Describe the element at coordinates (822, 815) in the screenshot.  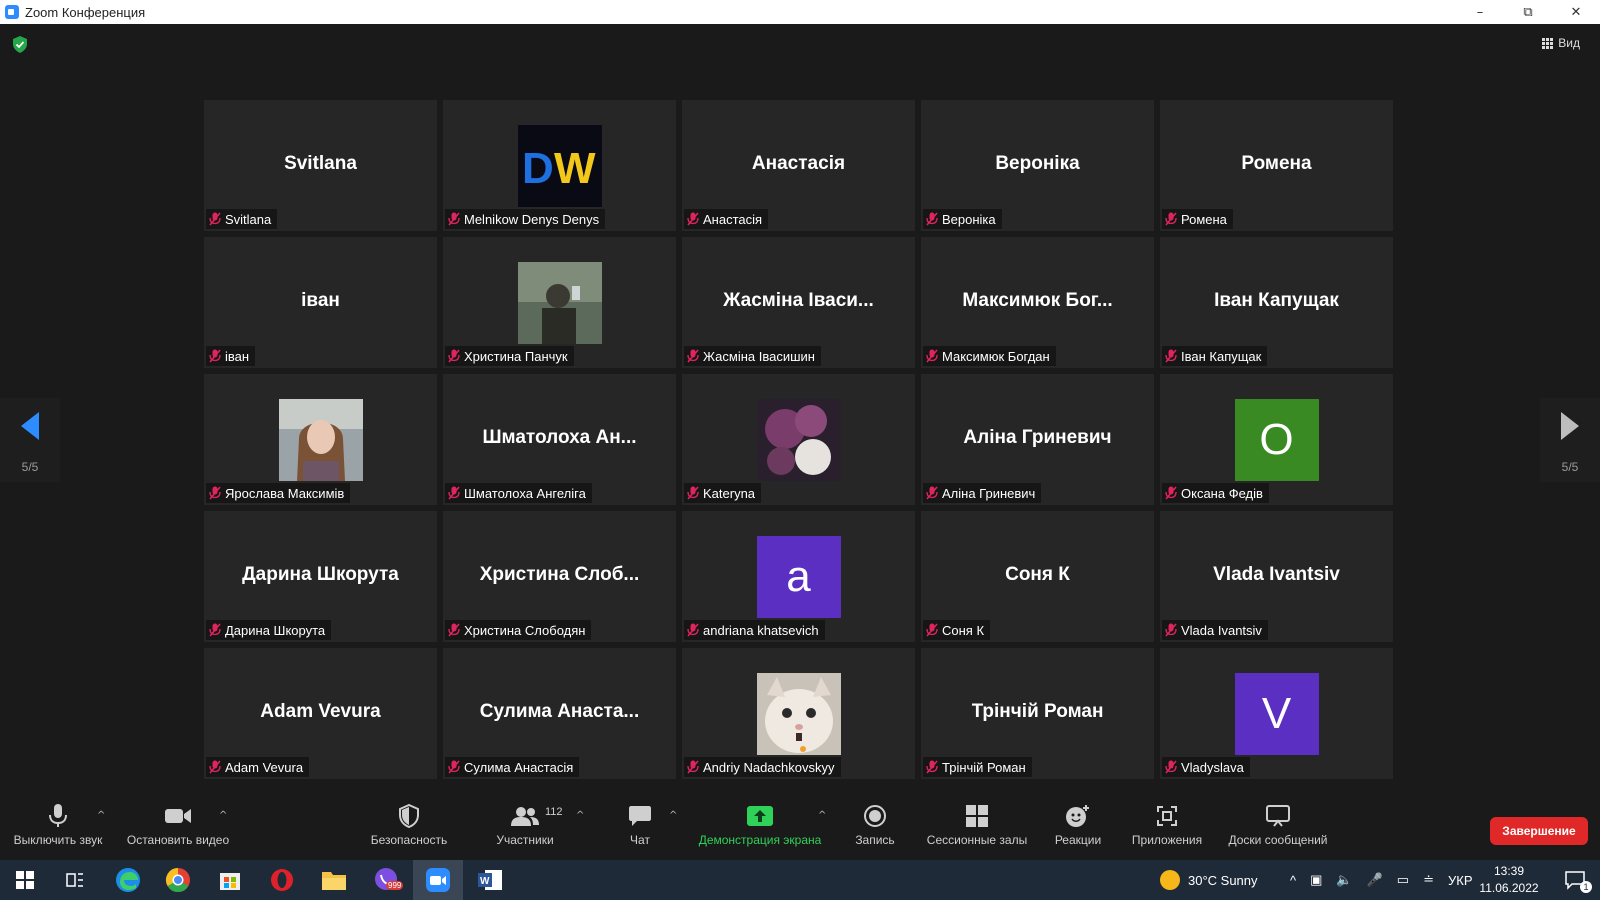
I see `share-options-chevron-icon: ^` at that location.